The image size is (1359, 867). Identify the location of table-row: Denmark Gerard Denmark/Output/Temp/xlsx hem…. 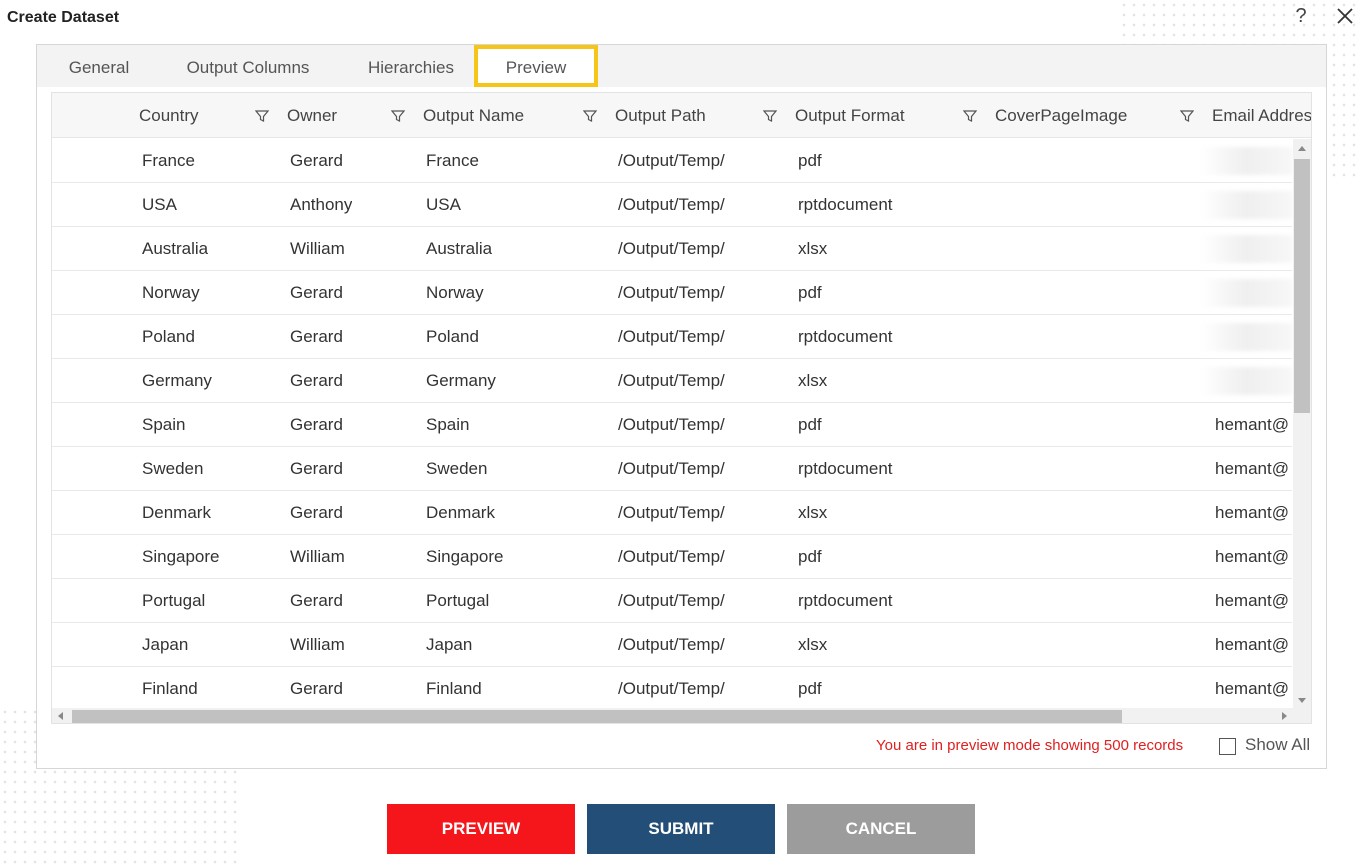
(672, 513).